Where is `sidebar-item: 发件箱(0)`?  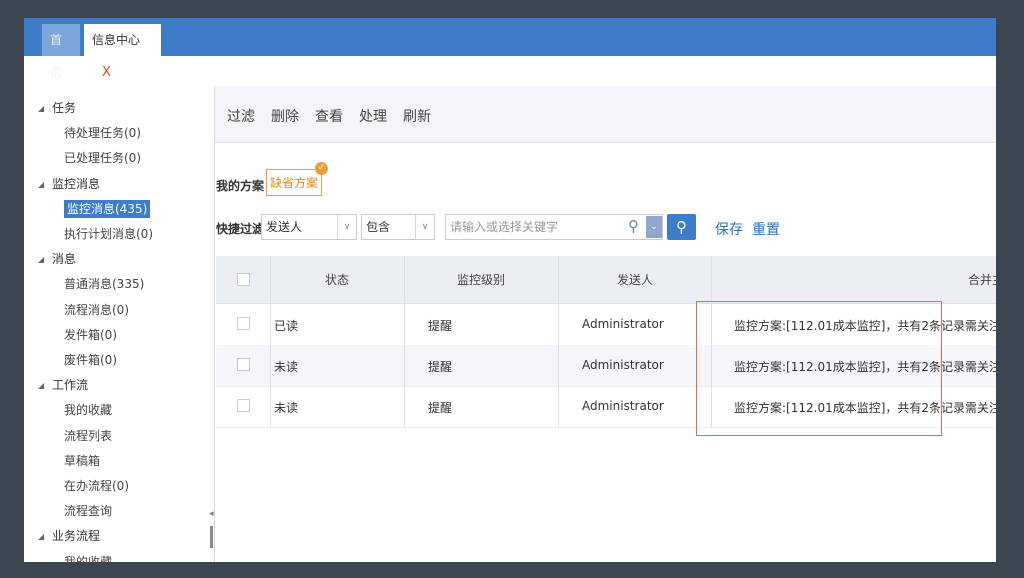 sidebar-item: 发件箱(0) is located at coordinates (119, 335).